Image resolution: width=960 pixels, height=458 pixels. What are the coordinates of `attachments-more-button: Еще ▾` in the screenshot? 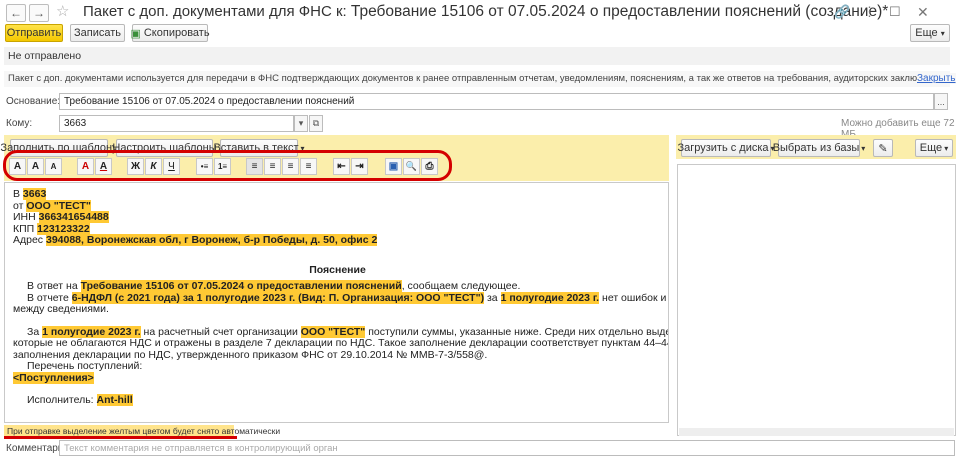 It's located at (934, 148).